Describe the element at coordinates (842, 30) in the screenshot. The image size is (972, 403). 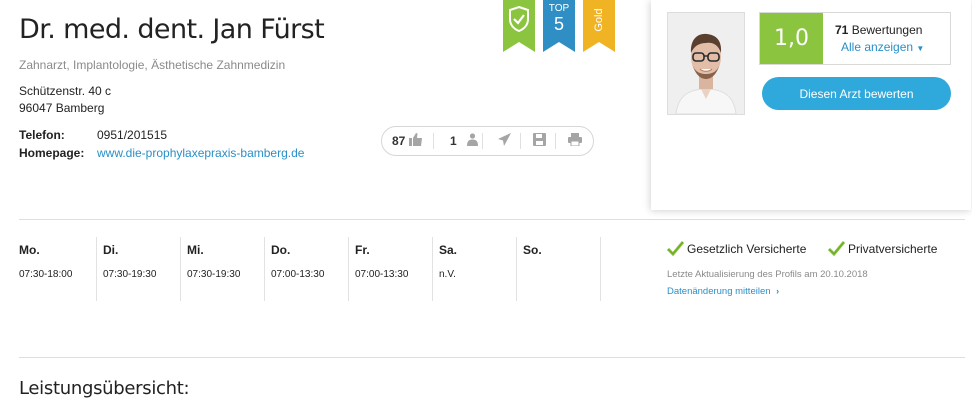
I see `rating-count: 71` at that location.